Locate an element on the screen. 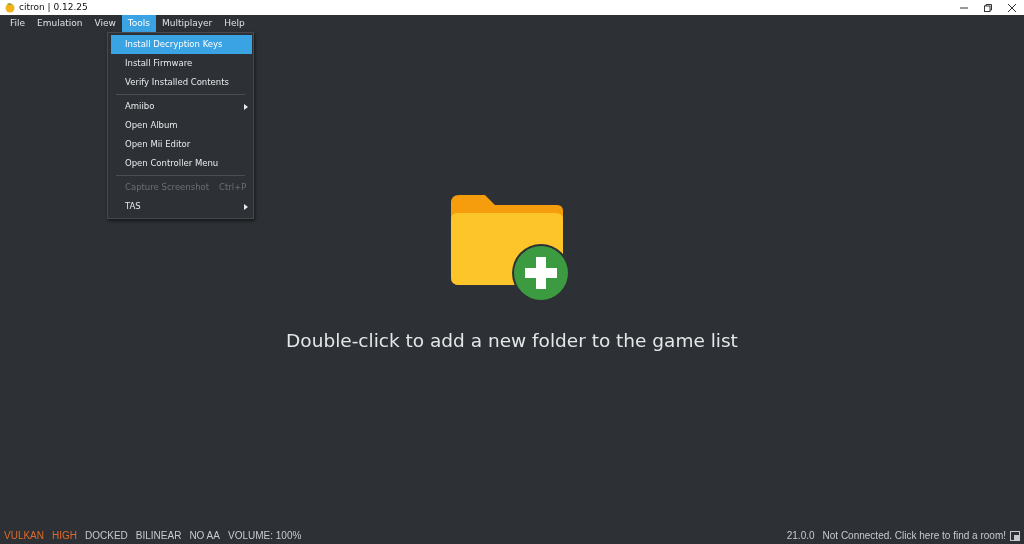  status-label: DOCKED is located at coordinates (106, 536).